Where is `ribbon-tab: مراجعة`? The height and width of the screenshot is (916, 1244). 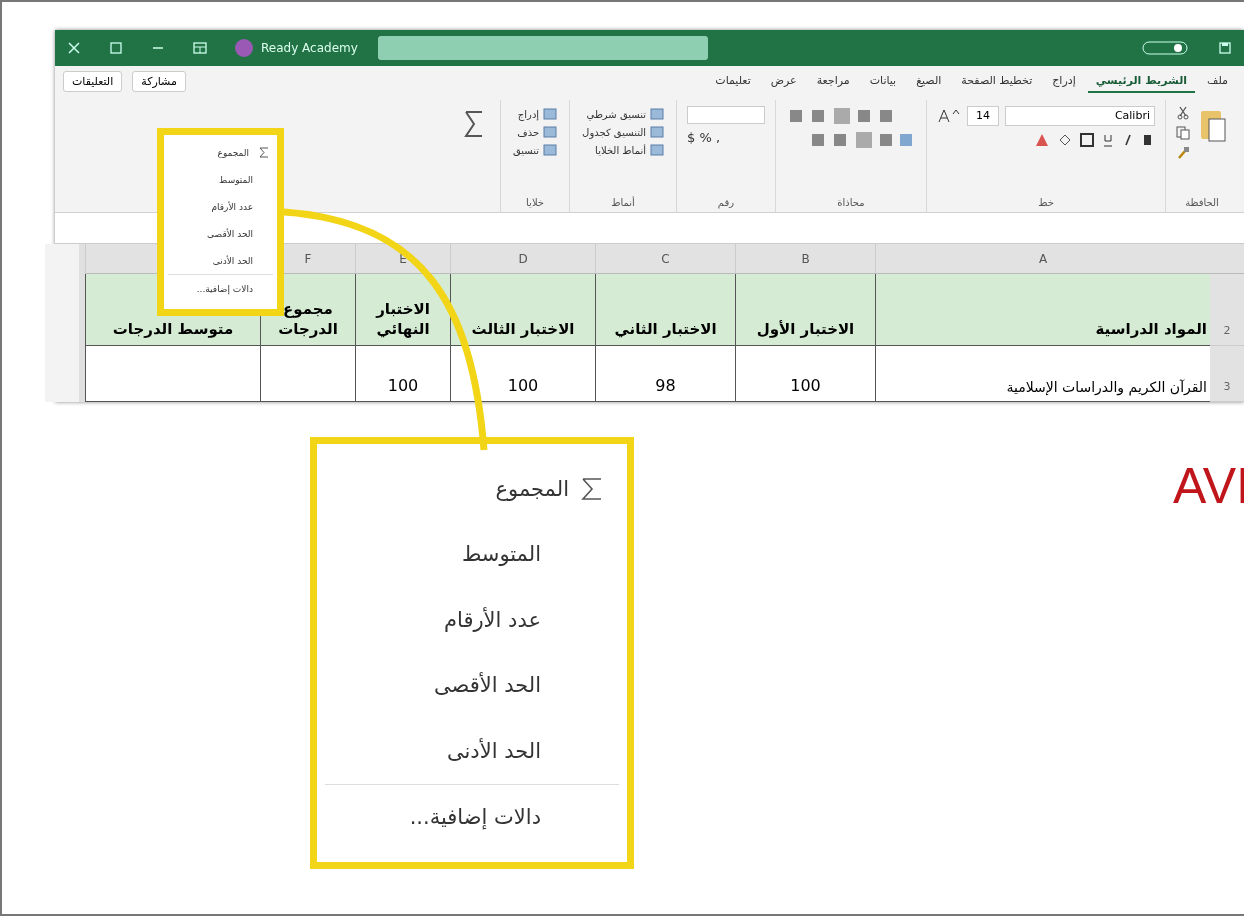
ribbon-tab: مراجعة is located at coordinates (833, 81).